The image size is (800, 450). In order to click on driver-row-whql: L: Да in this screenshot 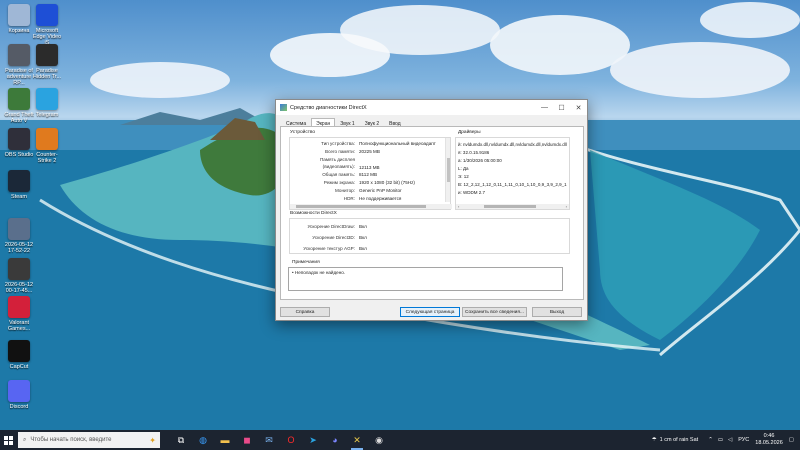, I will do `click(463, 168)`.